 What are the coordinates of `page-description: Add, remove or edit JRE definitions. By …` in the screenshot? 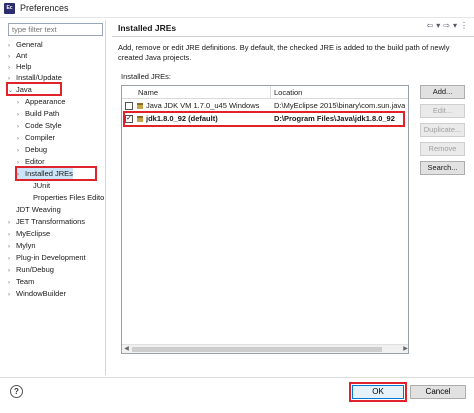 It's located at (284, 52).